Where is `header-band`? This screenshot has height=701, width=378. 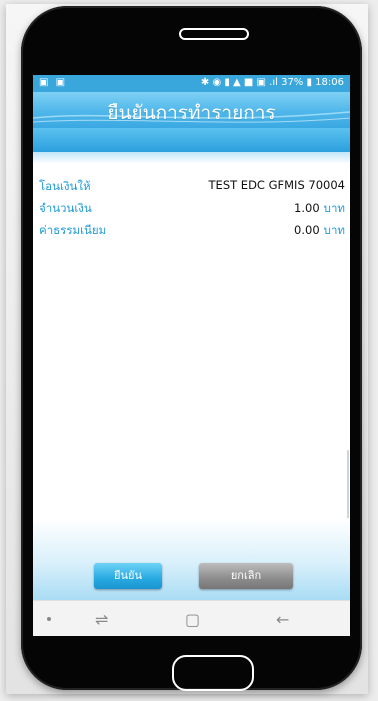
header-band is located at coordinates (191, 140).